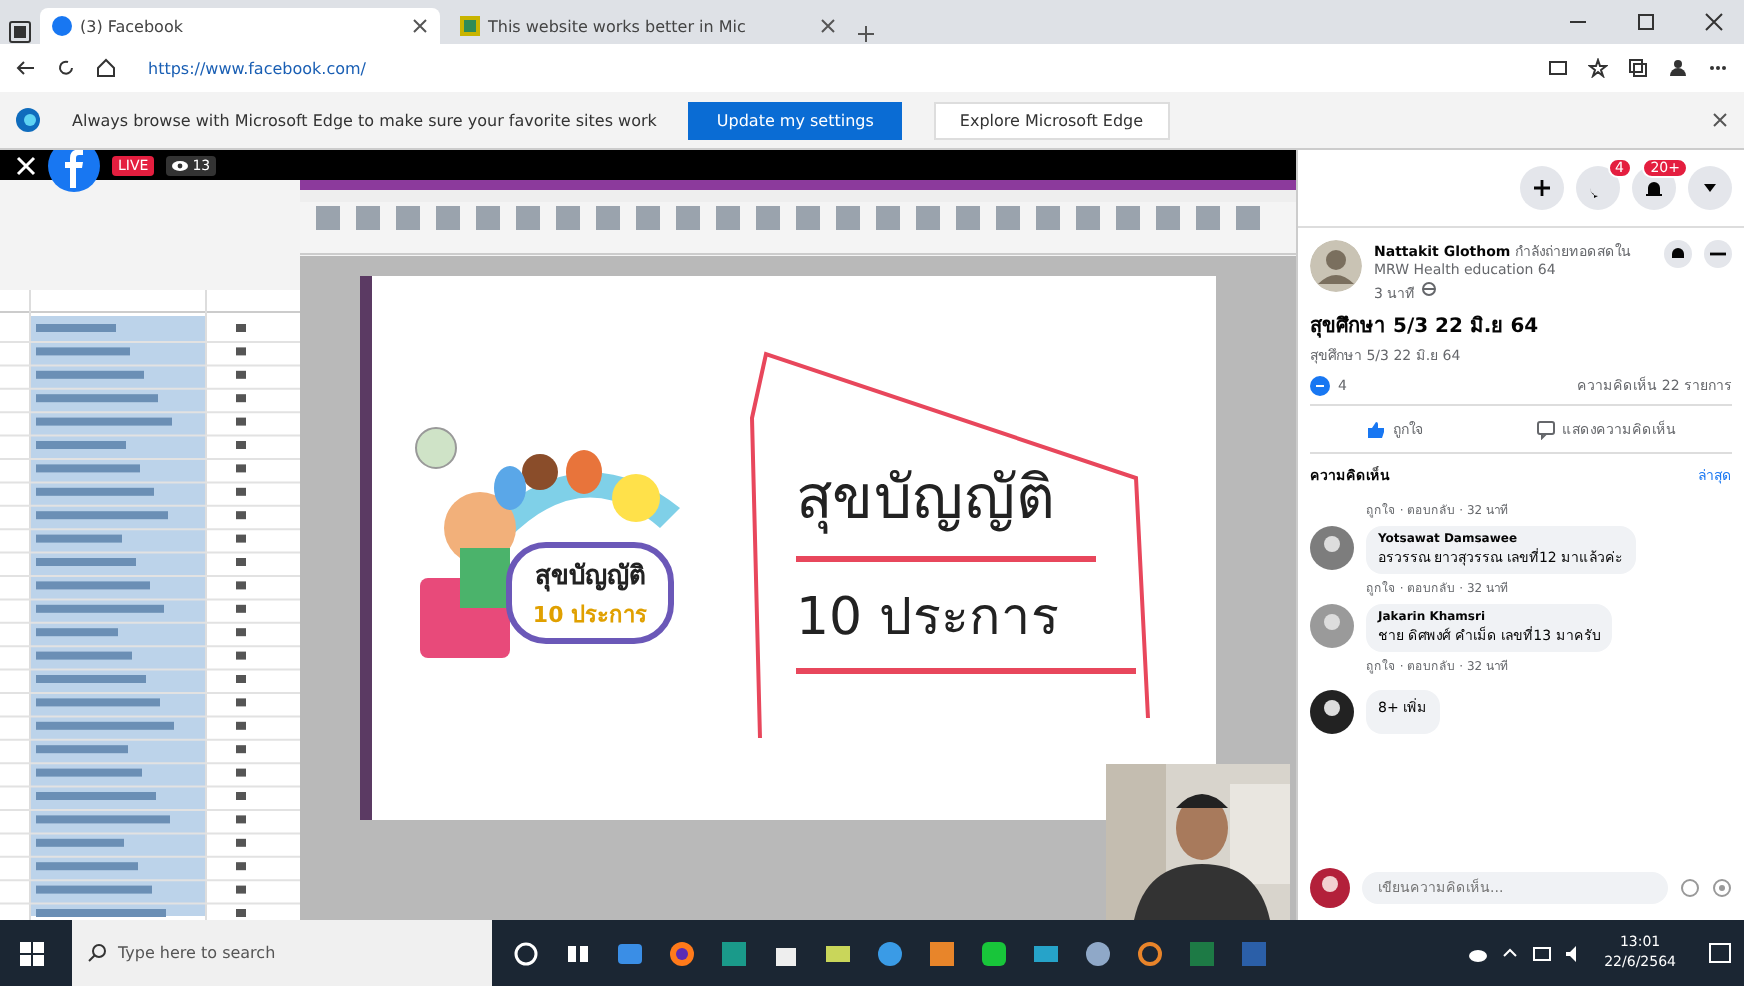 This screenshot has width=1744, height=988. Describe the element at coordinates (1558, 68) in the screenshot. I see `read-aloud-icon` at that location.